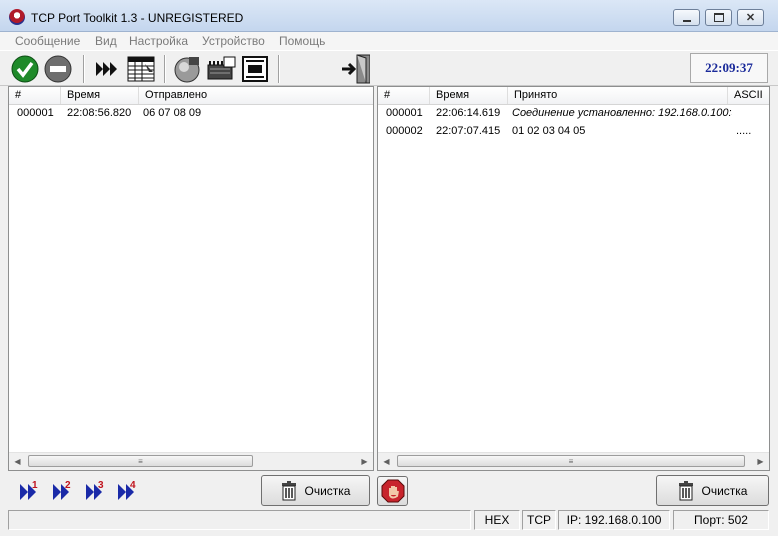 The height and width of the screenshot is (536, 778). I want to click on sent-header: # Время Отправлено, so click(191, 96).